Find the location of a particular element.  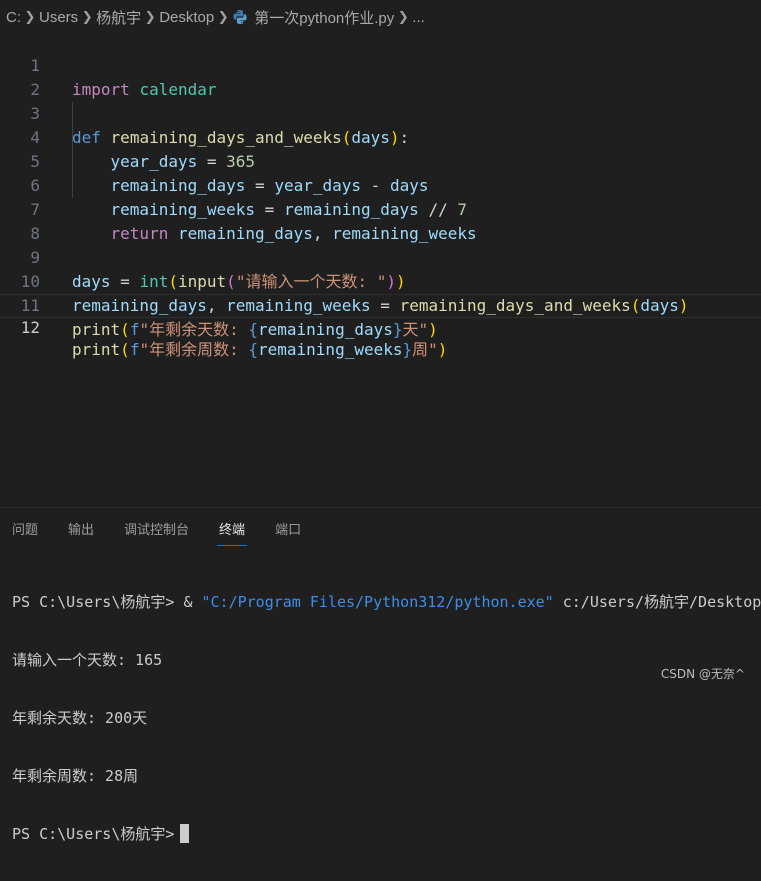

breadcrumb-users: Users is located at coordinates (58, 17).